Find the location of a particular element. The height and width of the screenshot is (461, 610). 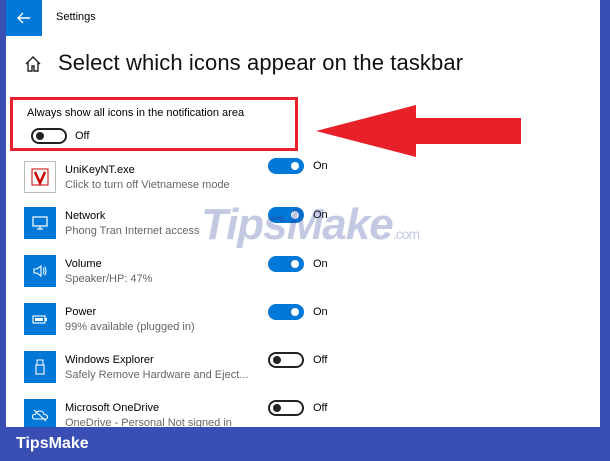

title-bar: Settings is located at coordinates (303, 18).